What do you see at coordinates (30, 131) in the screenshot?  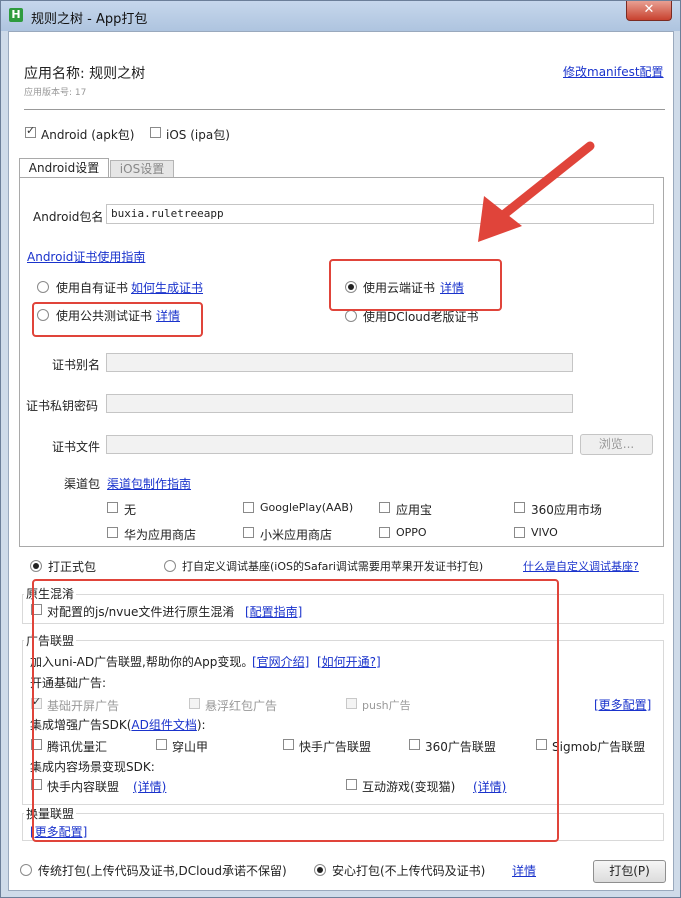 I see `android-checkbox` at bounding box center [30, 131].